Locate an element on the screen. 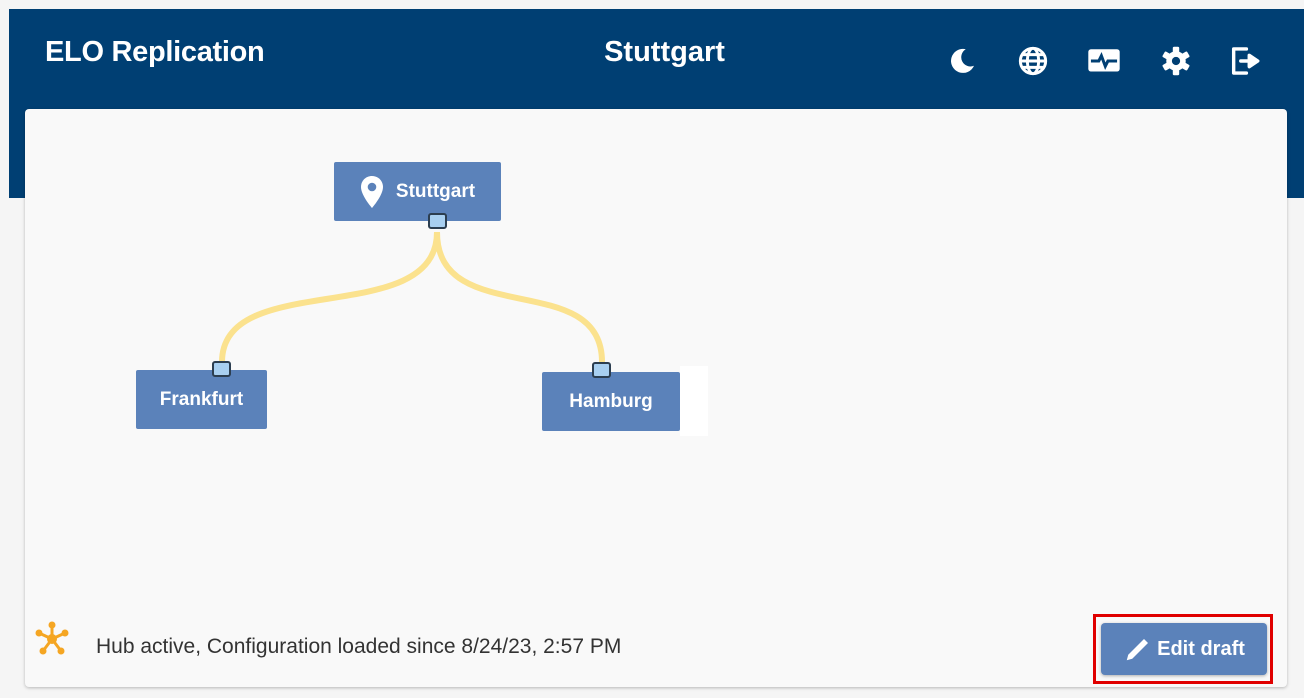 Image resolution: width=1304 pixels, height=698 pixels. node-label: Frankfurt is located at coordinates (201, 399).